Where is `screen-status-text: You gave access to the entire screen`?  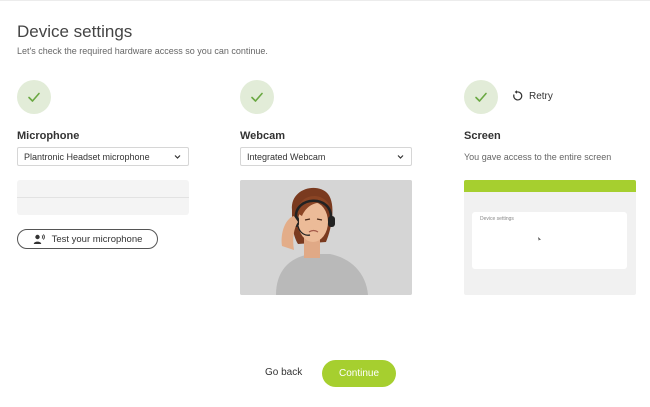
screen-status-text: You gave access to the entire screen is located at coordinates (538, 157).